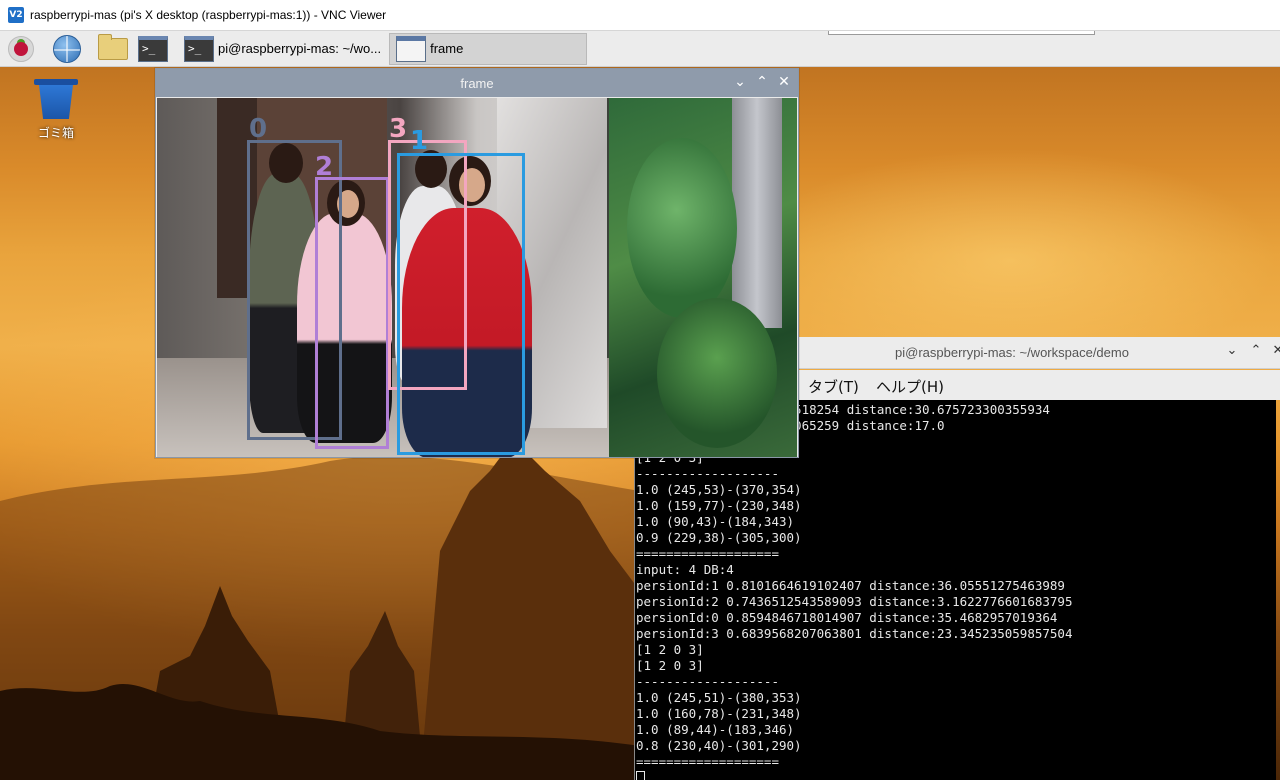 The image size is (1280, 780). What do you see at coordinates (447, 48) in the screenshot?
I see `taskbar-item-label: frame` at bounding box center [447, 48].